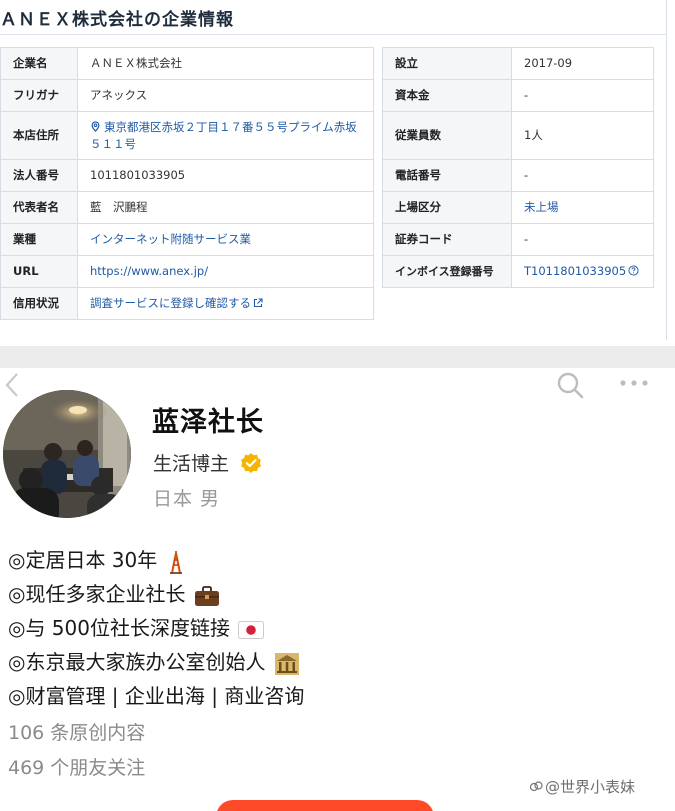  I want to click on table-row: 設立 2017-09, so click(518, 63).